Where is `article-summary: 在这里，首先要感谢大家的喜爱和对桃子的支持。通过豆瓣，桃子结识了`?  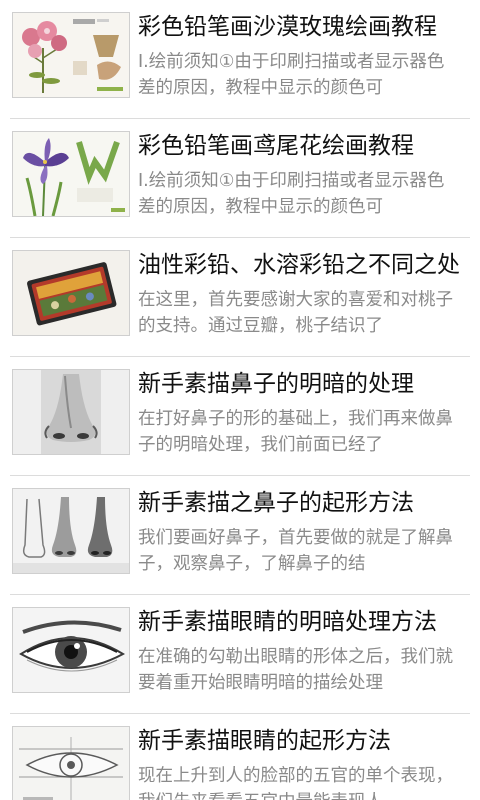 article-summary: 在这里，首先要感谢大家的喜爱和对桃子的支持。通过豆瓣，桃子结识了 is located at coordinates (295, 313).